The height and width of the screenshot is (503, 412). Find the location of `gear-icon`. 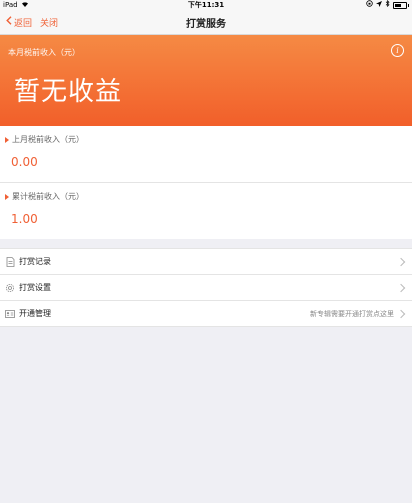

gear-icon is located at coordinates (10, 288).